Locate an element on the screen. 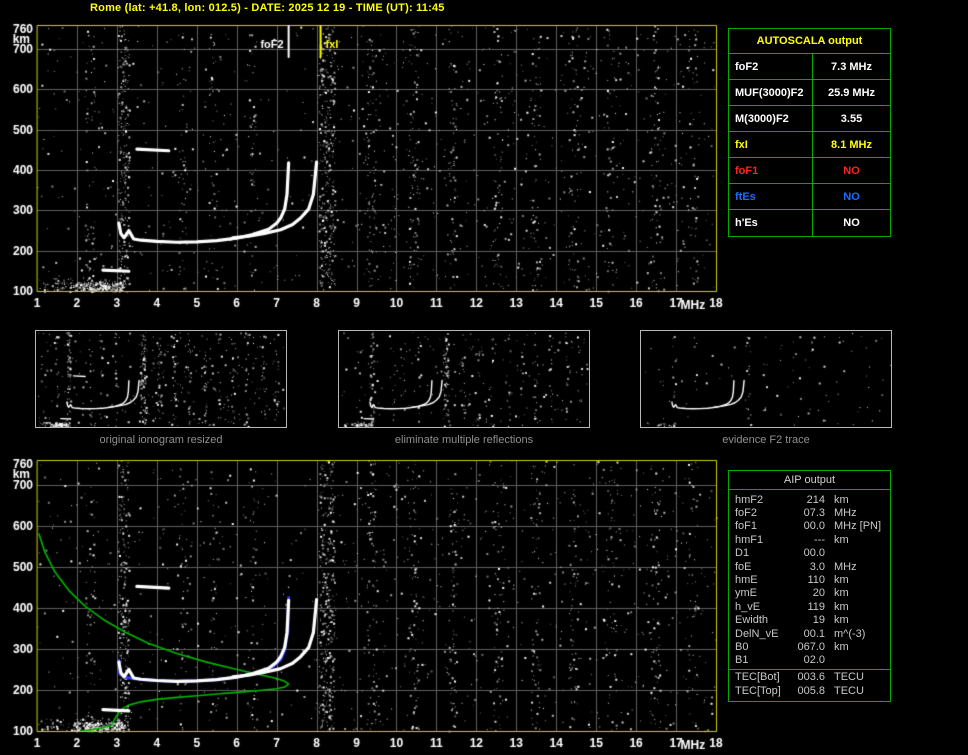 This screenshot has height=755, width=968. aip-row-tec[top]: TEC[Top] 005.8 TECU is located at coordinates (809, 690).